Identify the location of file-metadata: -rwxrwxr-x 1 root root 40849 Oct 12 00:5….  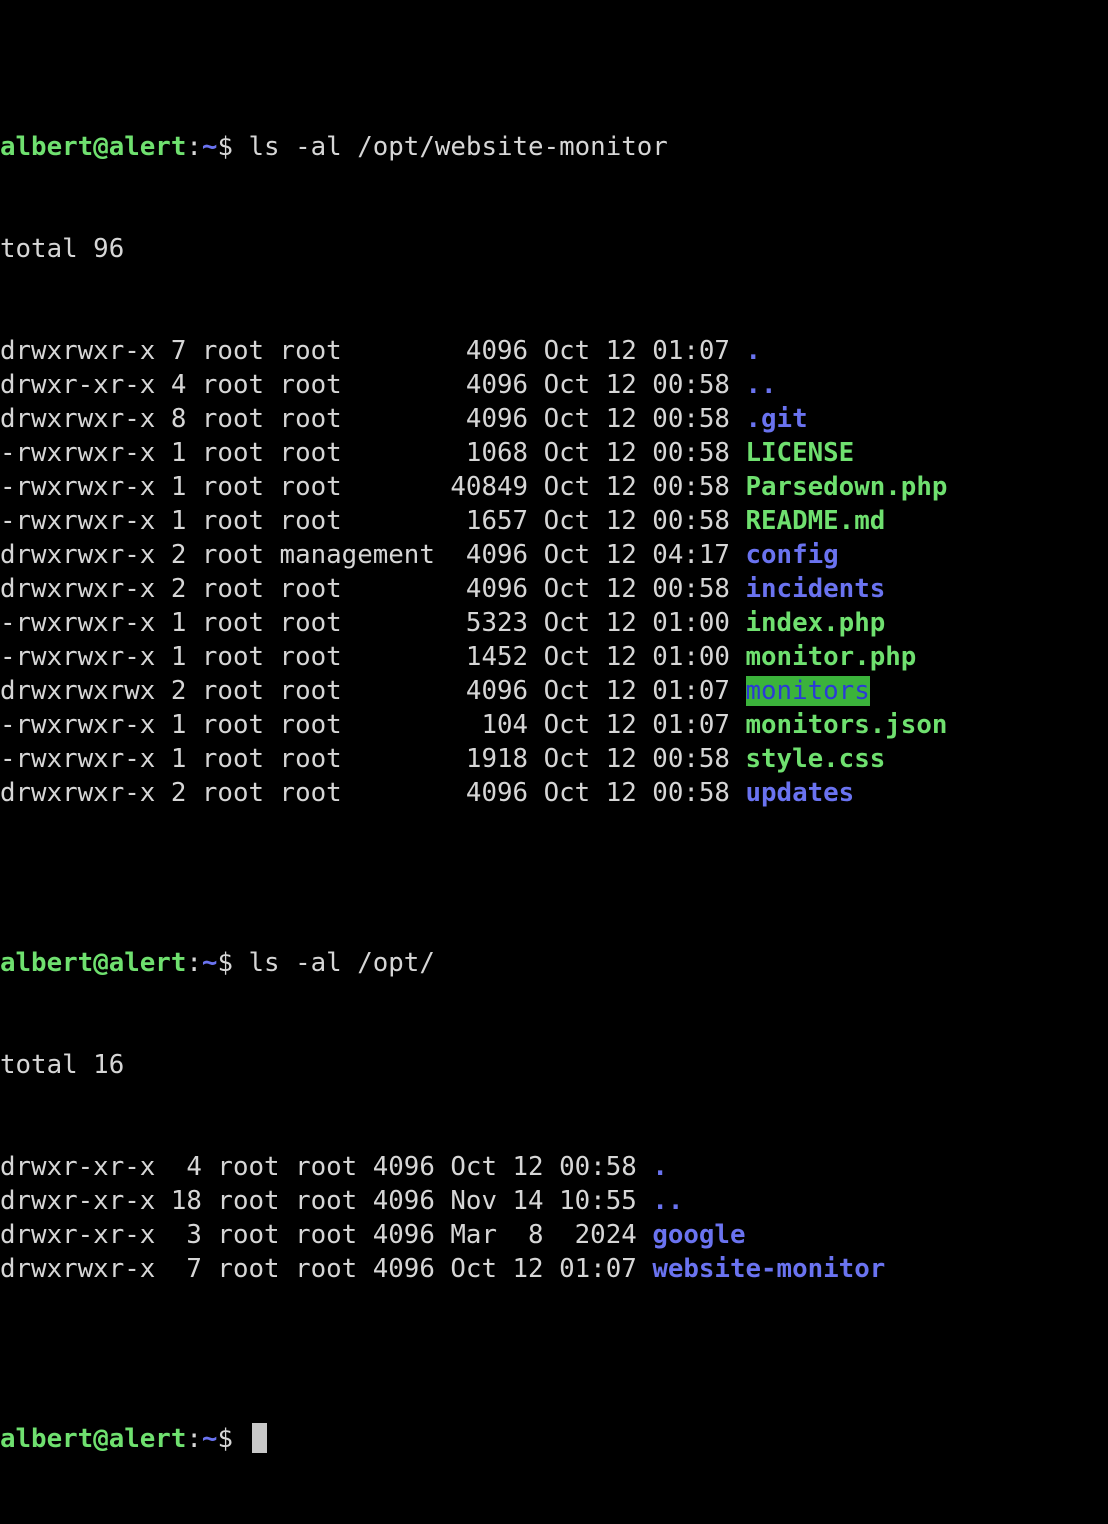
(373, 487).